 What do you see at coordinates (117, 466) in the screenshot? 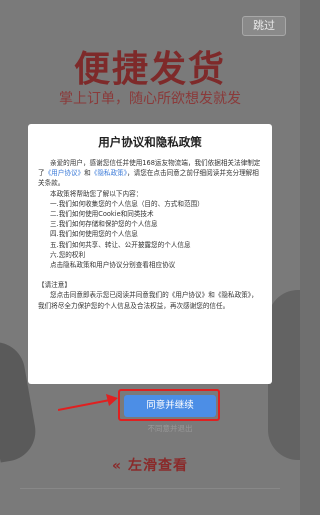
I see `double-chevron-left-icon: «` at bounding box center [117, 466].